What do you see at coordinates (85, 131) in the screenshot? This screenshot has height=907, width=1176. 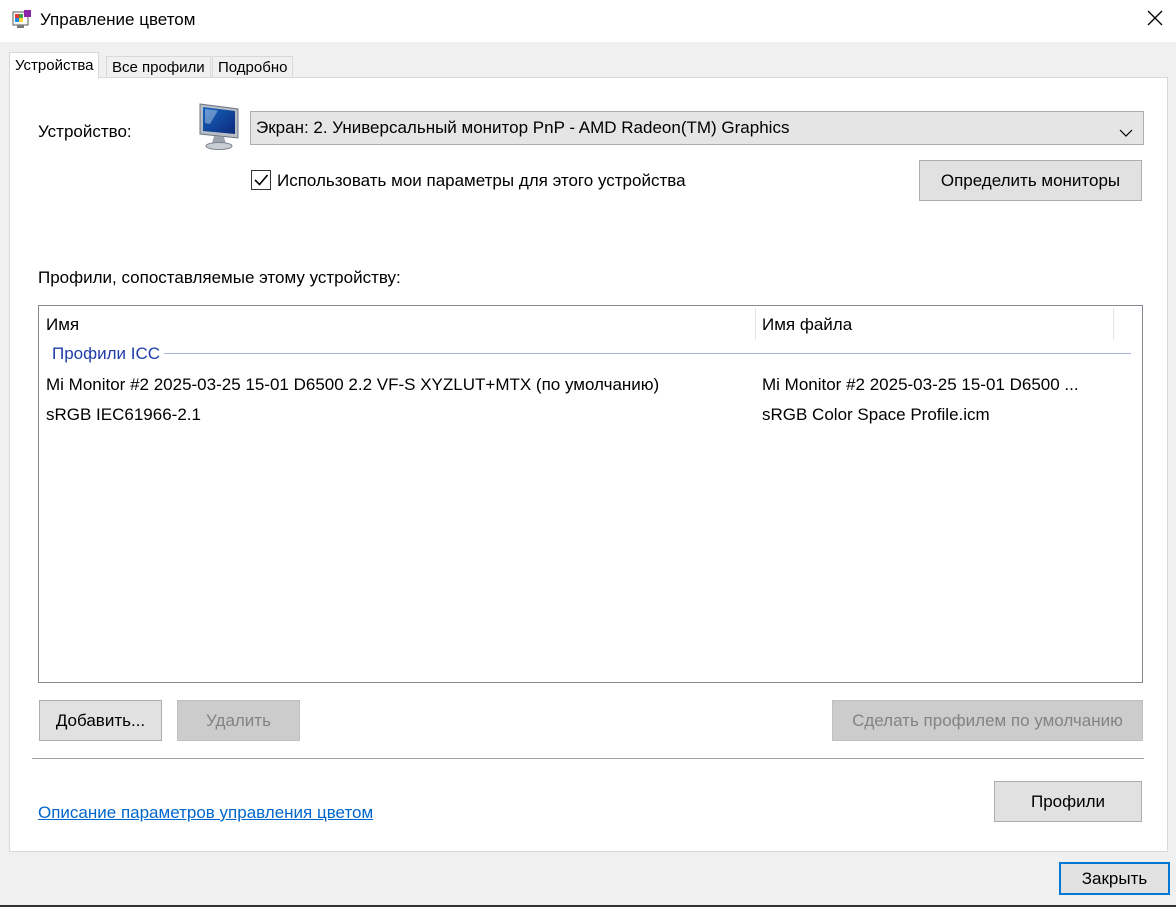 I see `device-label: Устройство:` at bounding box center [85, 131].